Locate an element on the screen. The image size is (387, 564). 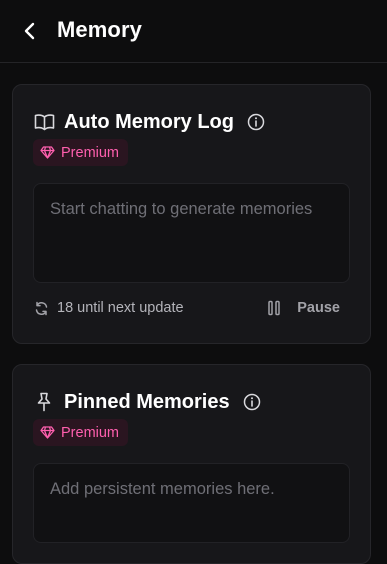
refresh-icon is located at coordinates (41, 308).